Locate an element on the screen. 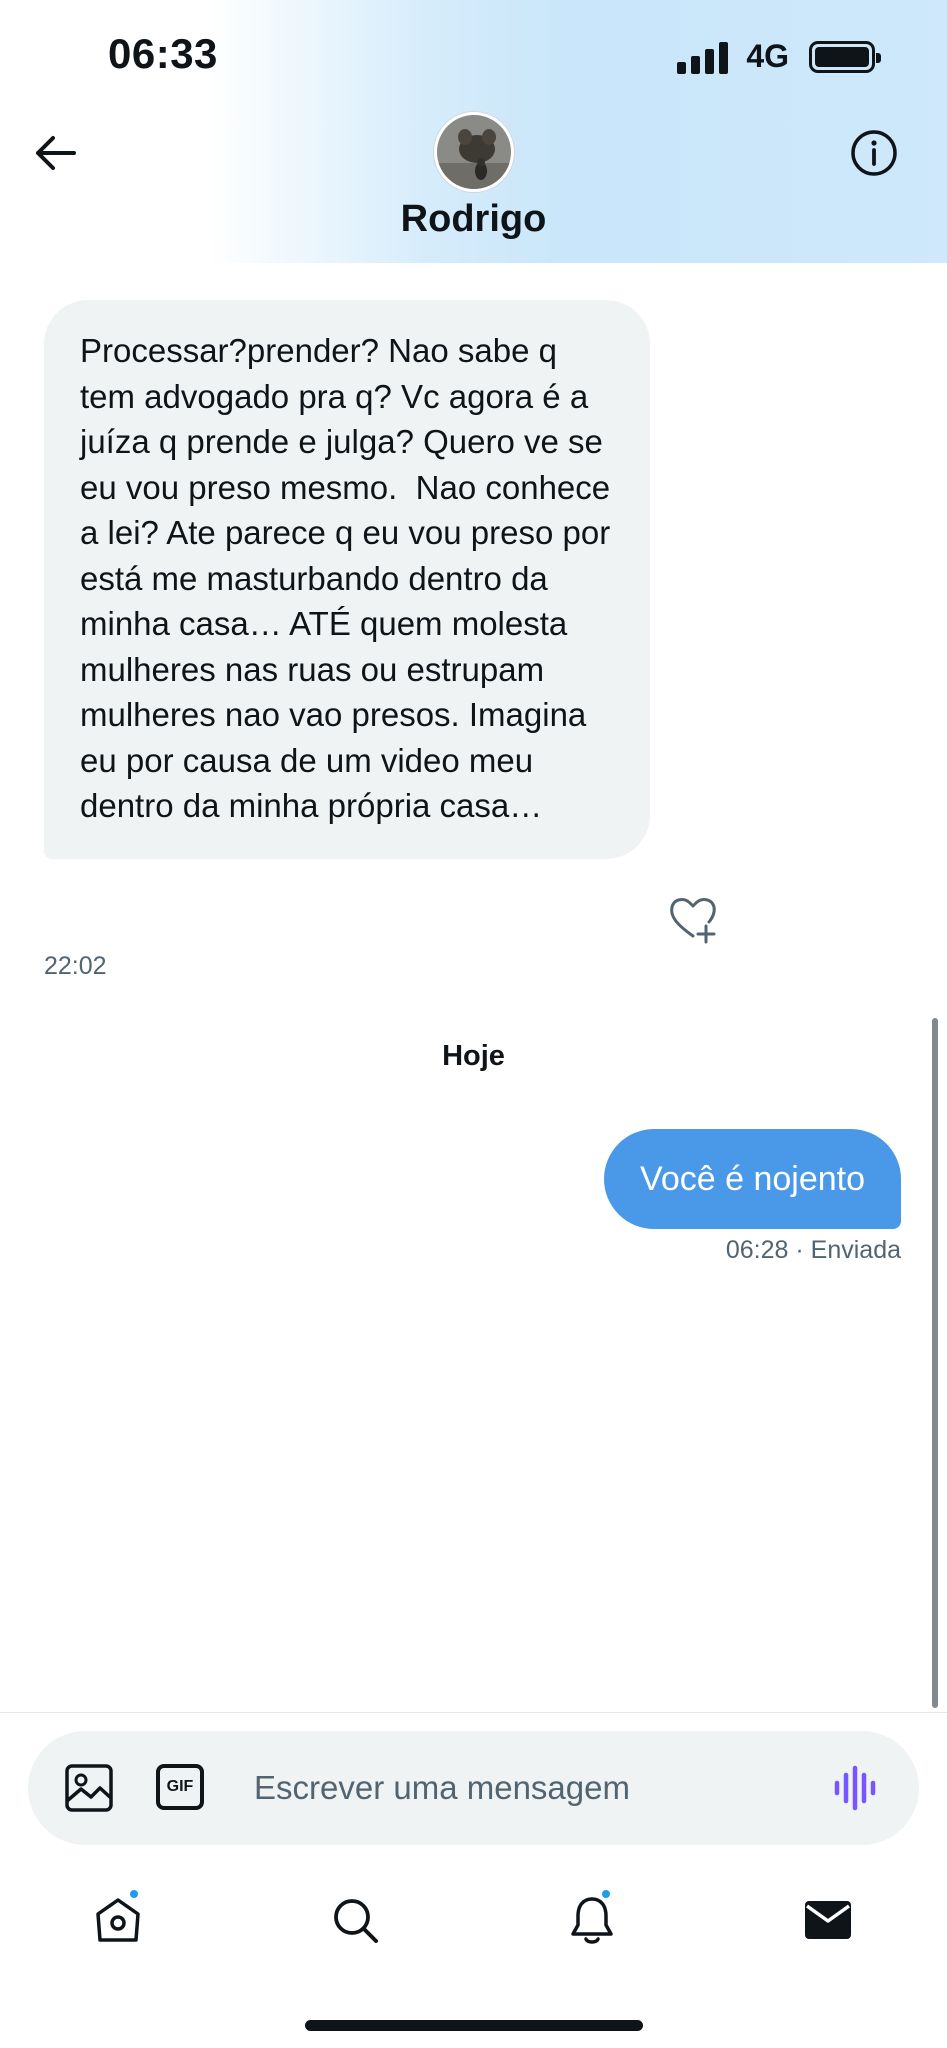 This screenshot has height=2048, width=947. voice-wave-icon is located at coordinates (855, 1788).